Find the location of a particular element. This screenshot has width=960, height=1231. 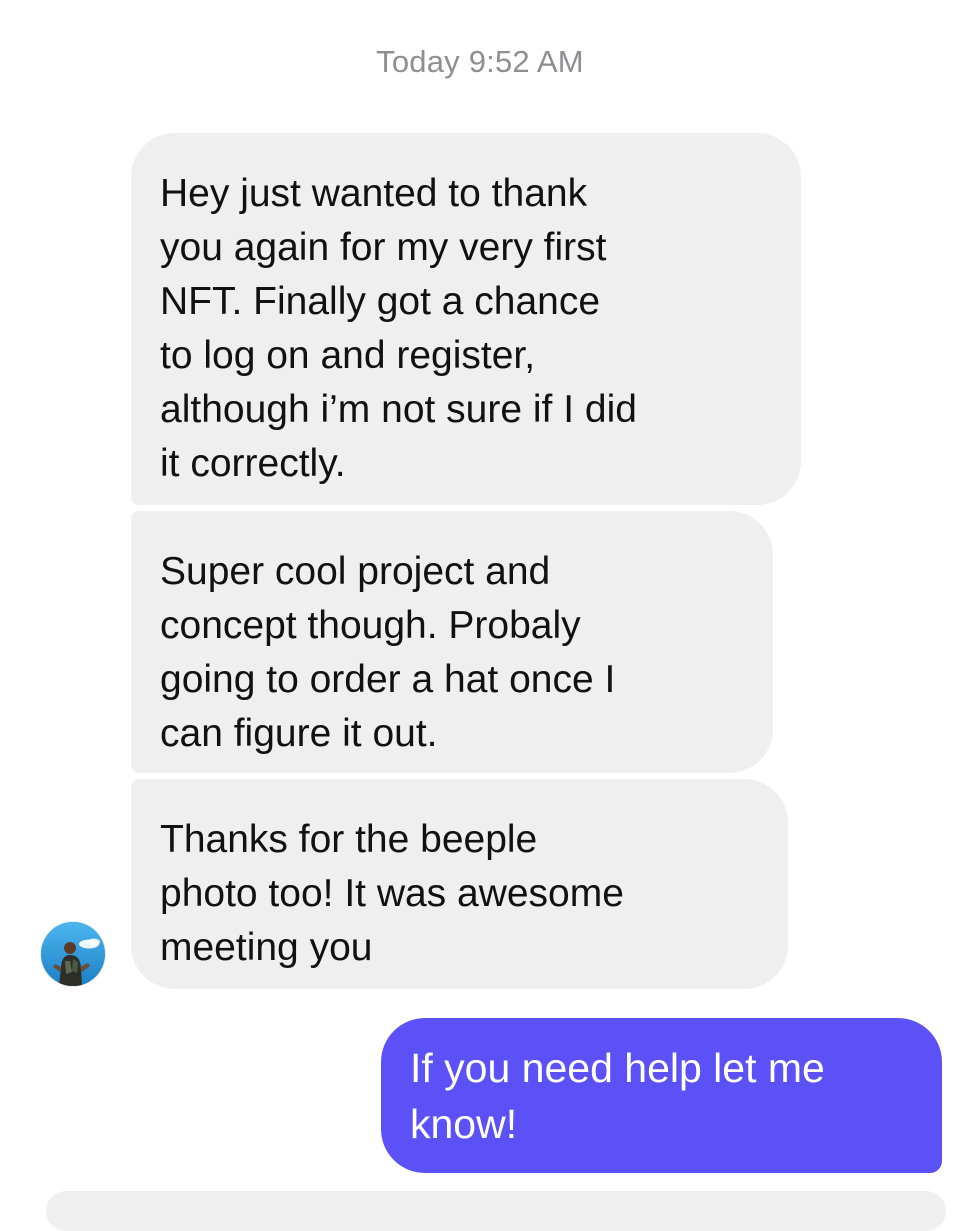

contact-avatar is located at coordinates (73, 954).